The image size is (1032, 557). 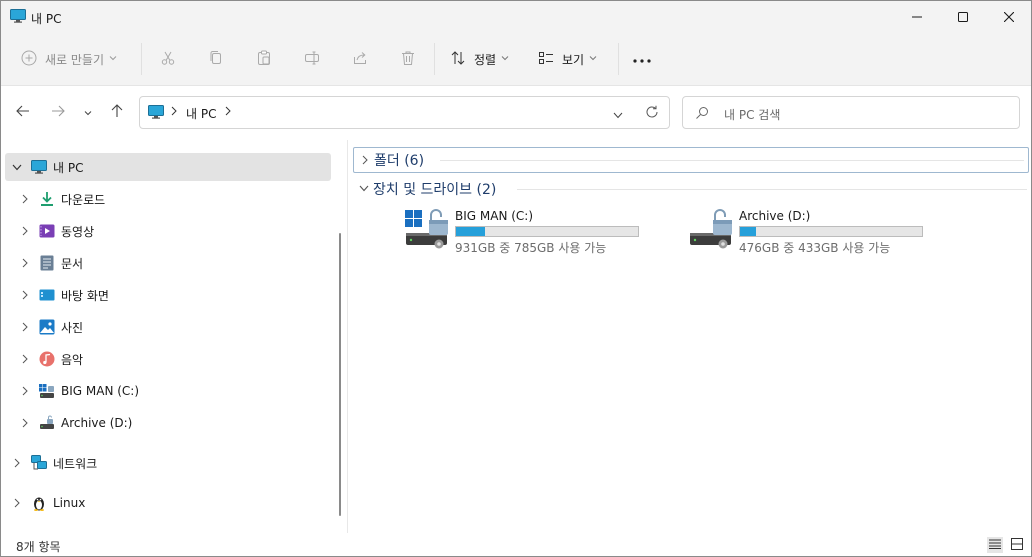 I want to click on nav-item-network: 네트워크, so click(x=166, y=463).